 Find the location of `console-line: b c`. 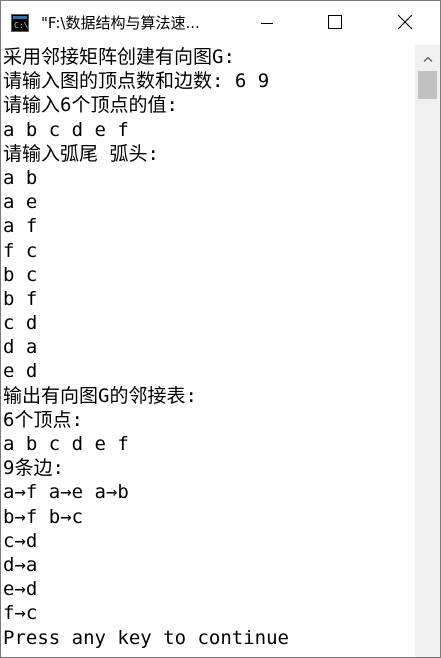

console-line: b c is located at coordinates (20, 274).